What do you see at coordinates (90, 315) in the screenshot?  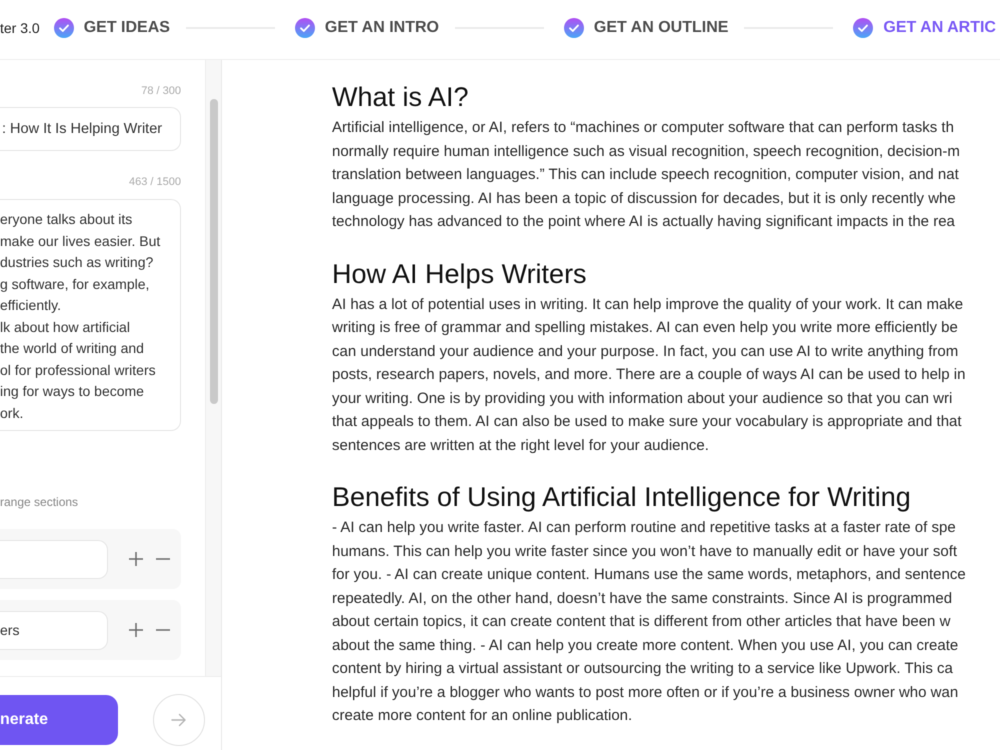 I see `intro-textarea: eryone talks about its make our lives easier. But dustries such as writing? g software, for example, efficiently. lk about how artificial the world of writing and ol for professional writers ing for ways to become ork.` at bounding box center [90, 315].